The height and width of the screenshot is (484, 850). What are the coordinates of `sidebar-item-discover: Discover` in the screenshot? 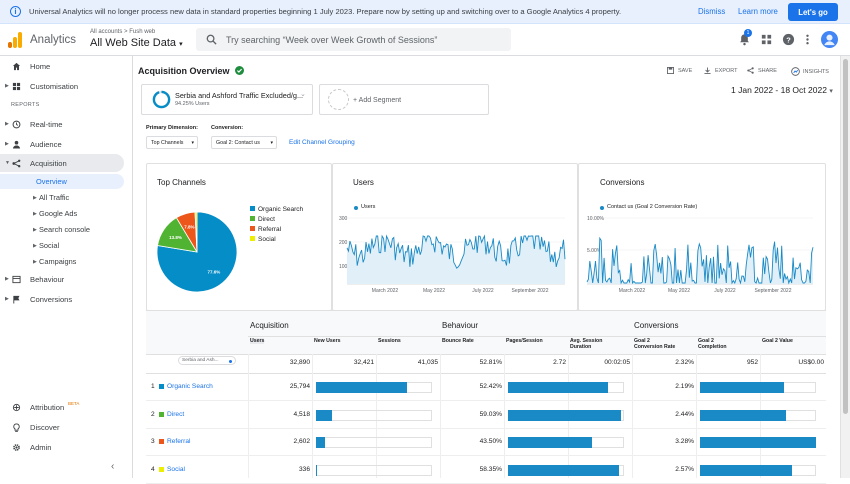 It's located at (62, 427).